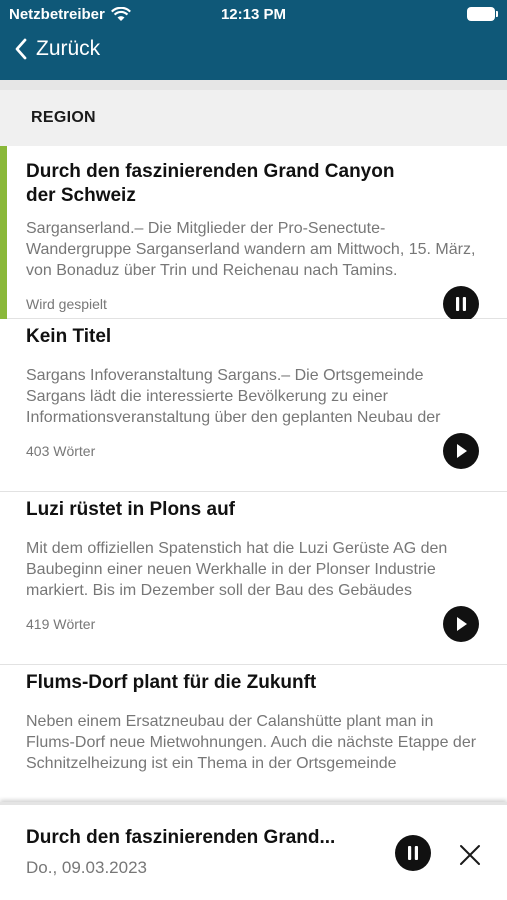 This screenshot has height=900, width=507. Describe the element at coordinates (69, 336) in the screenshot. I see `article-title: Kein Titel` at that location.